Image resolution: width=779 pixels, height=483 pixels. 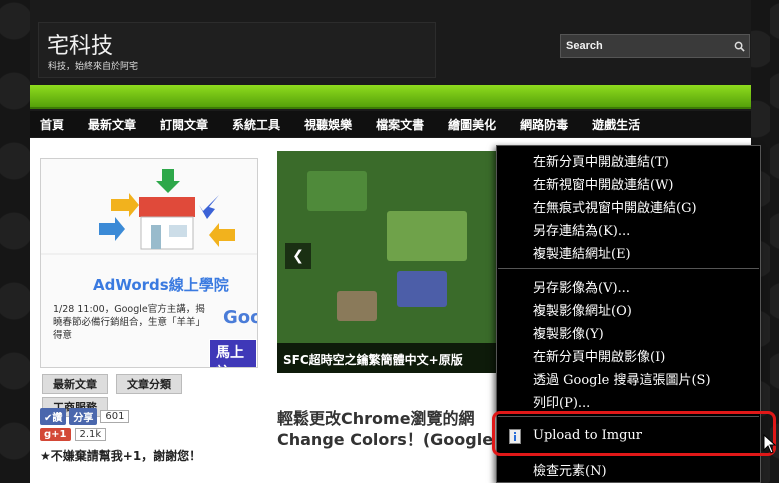 I want to click on nav-item-media: 視聽娛樂, so click(x=328, y=124).